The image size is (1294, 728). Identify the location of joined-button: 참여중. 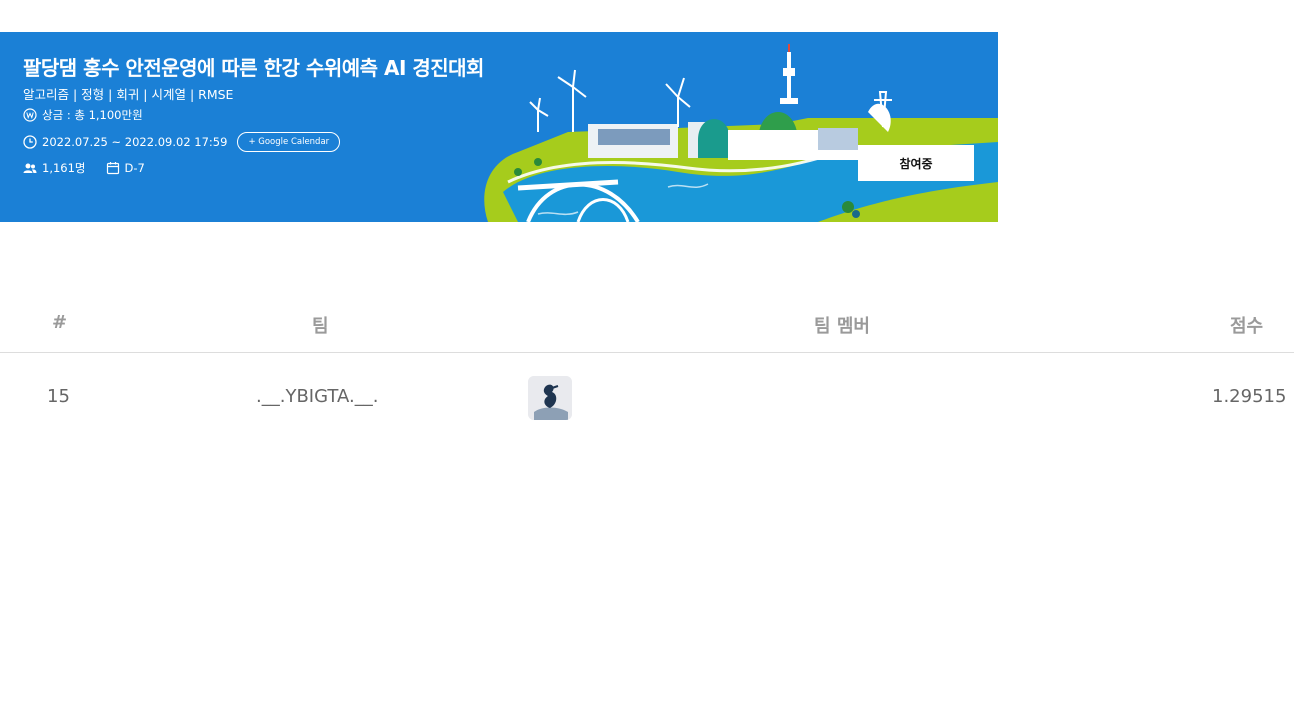
(916, 163).